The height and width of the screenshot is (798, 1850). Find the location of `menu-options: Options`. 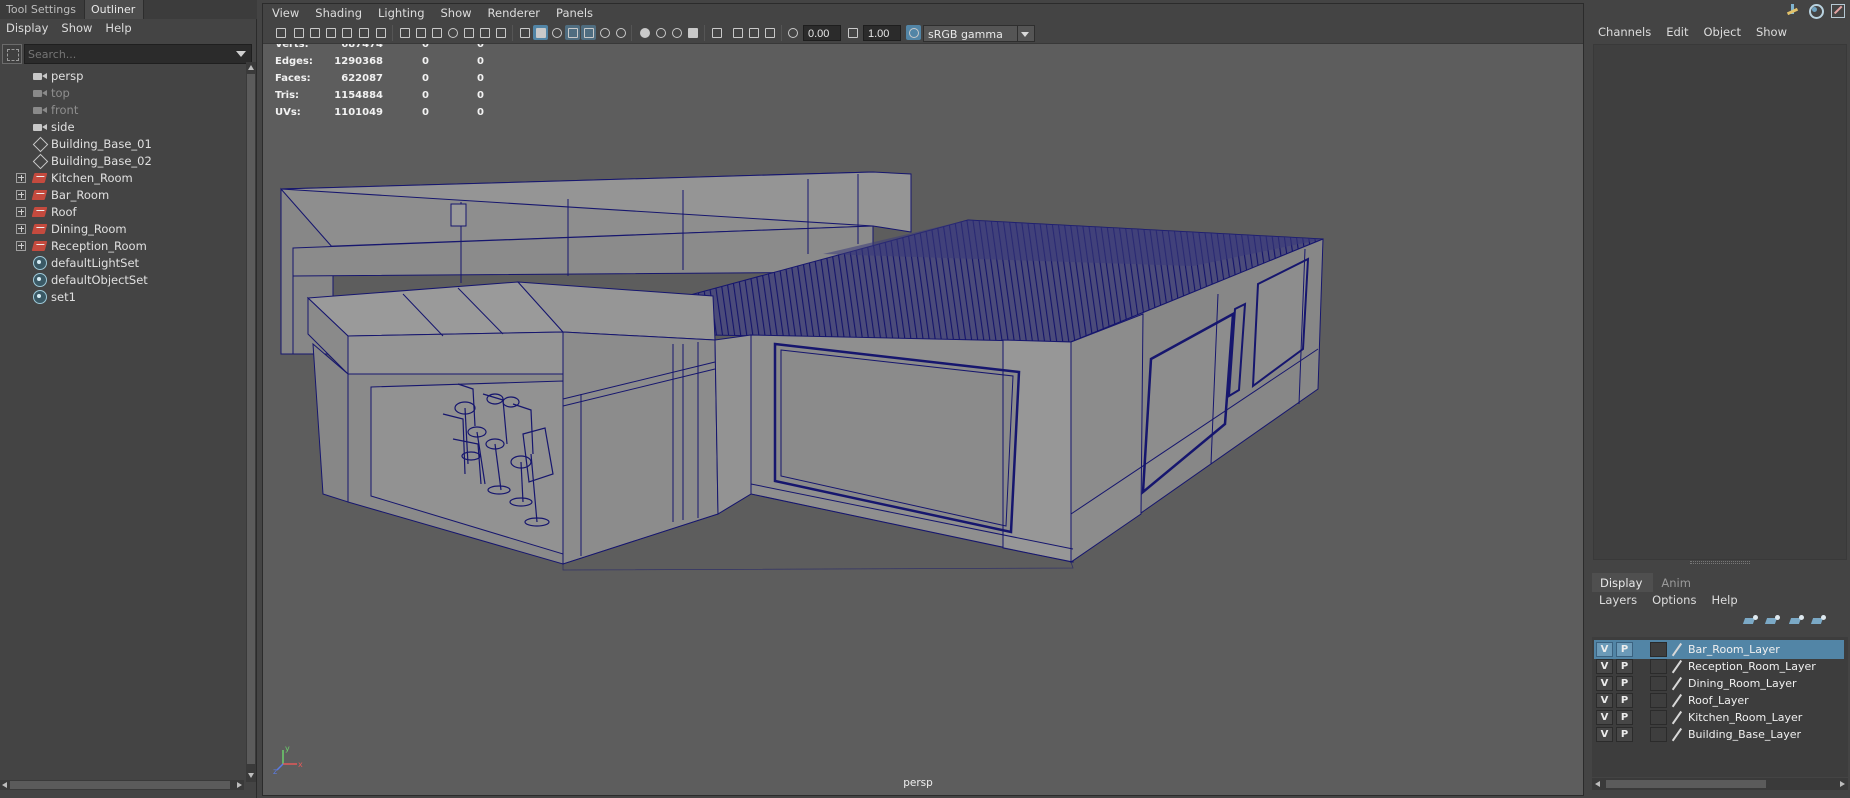

menu-options: Options is located at coordinates (1672, 601).